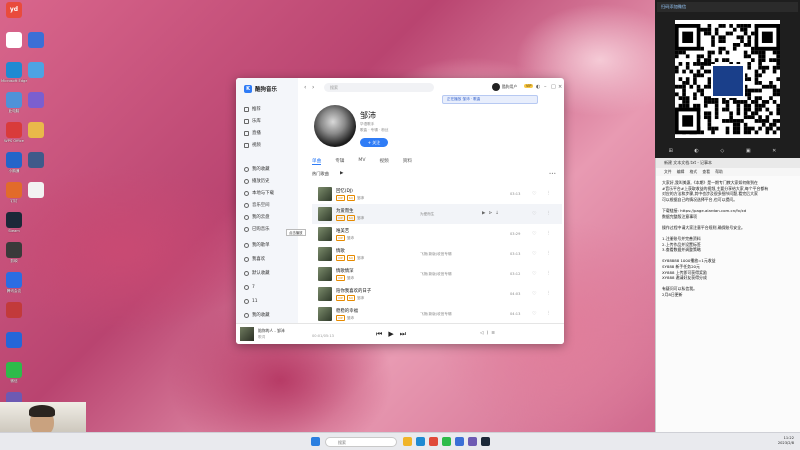 The width and height of the screenshot is (800, 450). I want to click on sidebar-item: 我的歌单, so click(270, 245).